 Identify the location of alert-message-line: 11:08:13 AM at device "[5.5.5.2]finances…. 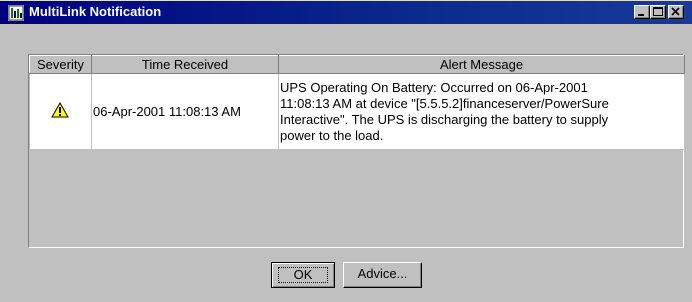
(444, 103).